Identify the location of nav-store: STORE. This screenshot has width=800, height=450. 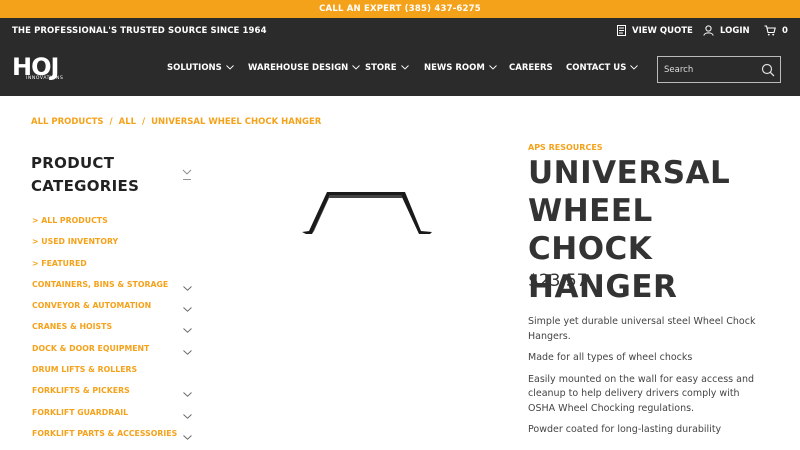
(387, 68).